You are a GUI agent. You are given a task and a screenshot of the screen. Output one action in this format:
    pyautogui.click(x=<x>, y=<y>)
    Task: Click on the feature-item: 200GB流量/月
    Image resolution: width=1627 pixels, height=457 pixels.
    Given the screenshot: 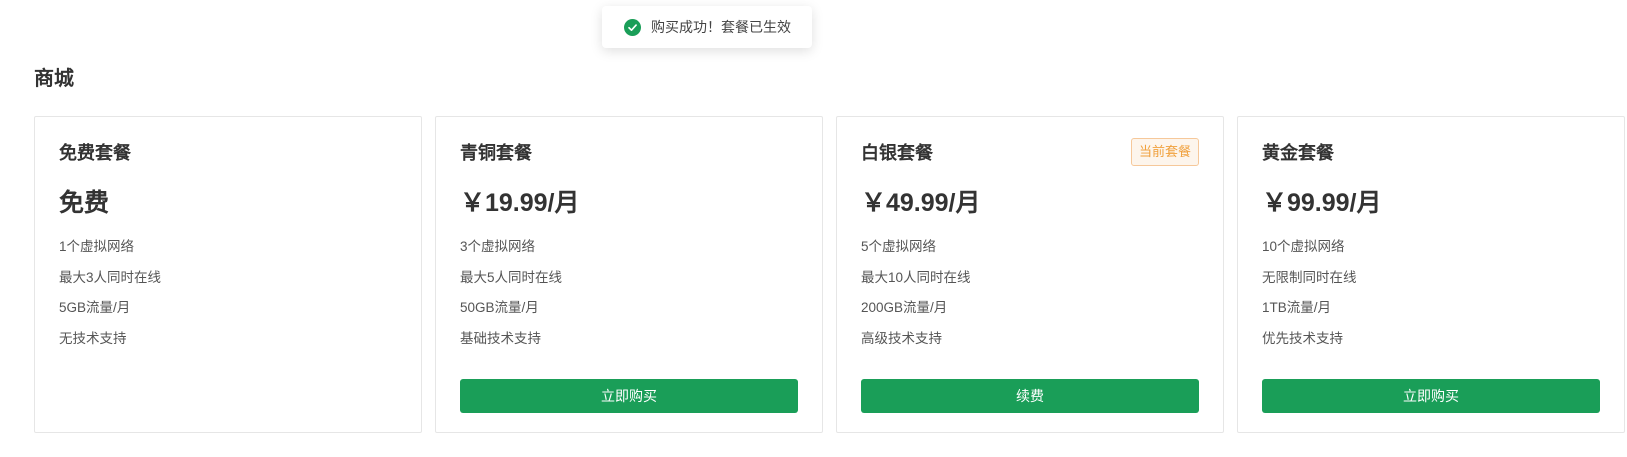 What is the action you would take?
    pyautogui.click(x=904, y=307)
    